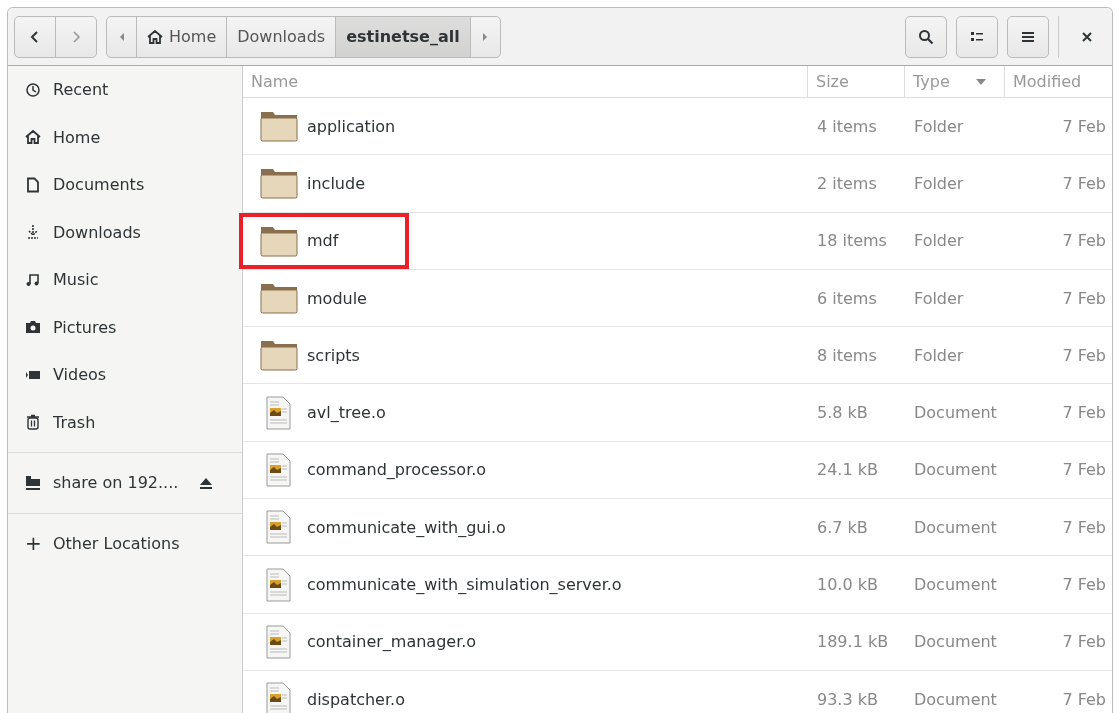 Image resolution: width=1118 pixels, height=713 pixels. What do you see at coordinates (464, 584) in the screenshot?
I see `file-name: communicate_with_simulation_server.o` at bounding box center [464, 584].